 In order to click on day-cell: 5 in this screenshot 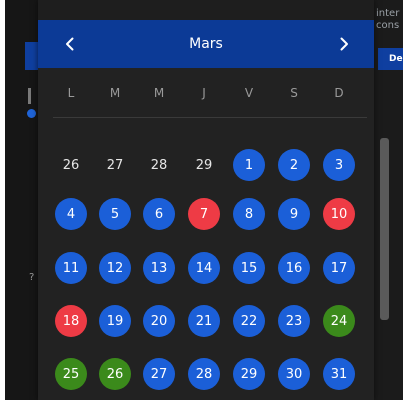, I will do `click(115, 214)`.